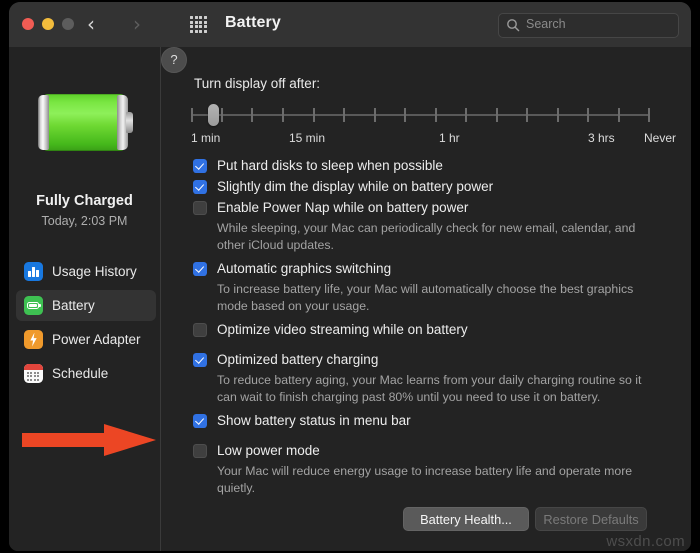 This screenshot has height=553, width=700. I want to click on slider-tick-label: 1 hr, so click(449, 138).